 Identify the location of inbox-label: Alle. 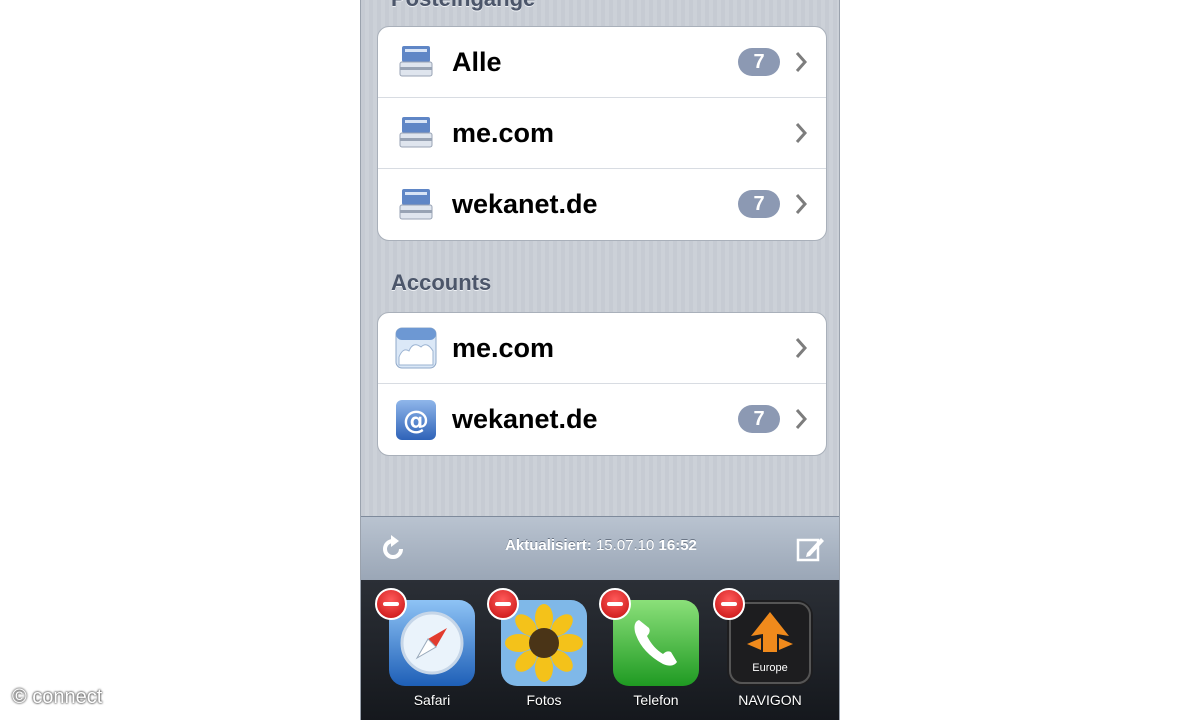
(477, 61).